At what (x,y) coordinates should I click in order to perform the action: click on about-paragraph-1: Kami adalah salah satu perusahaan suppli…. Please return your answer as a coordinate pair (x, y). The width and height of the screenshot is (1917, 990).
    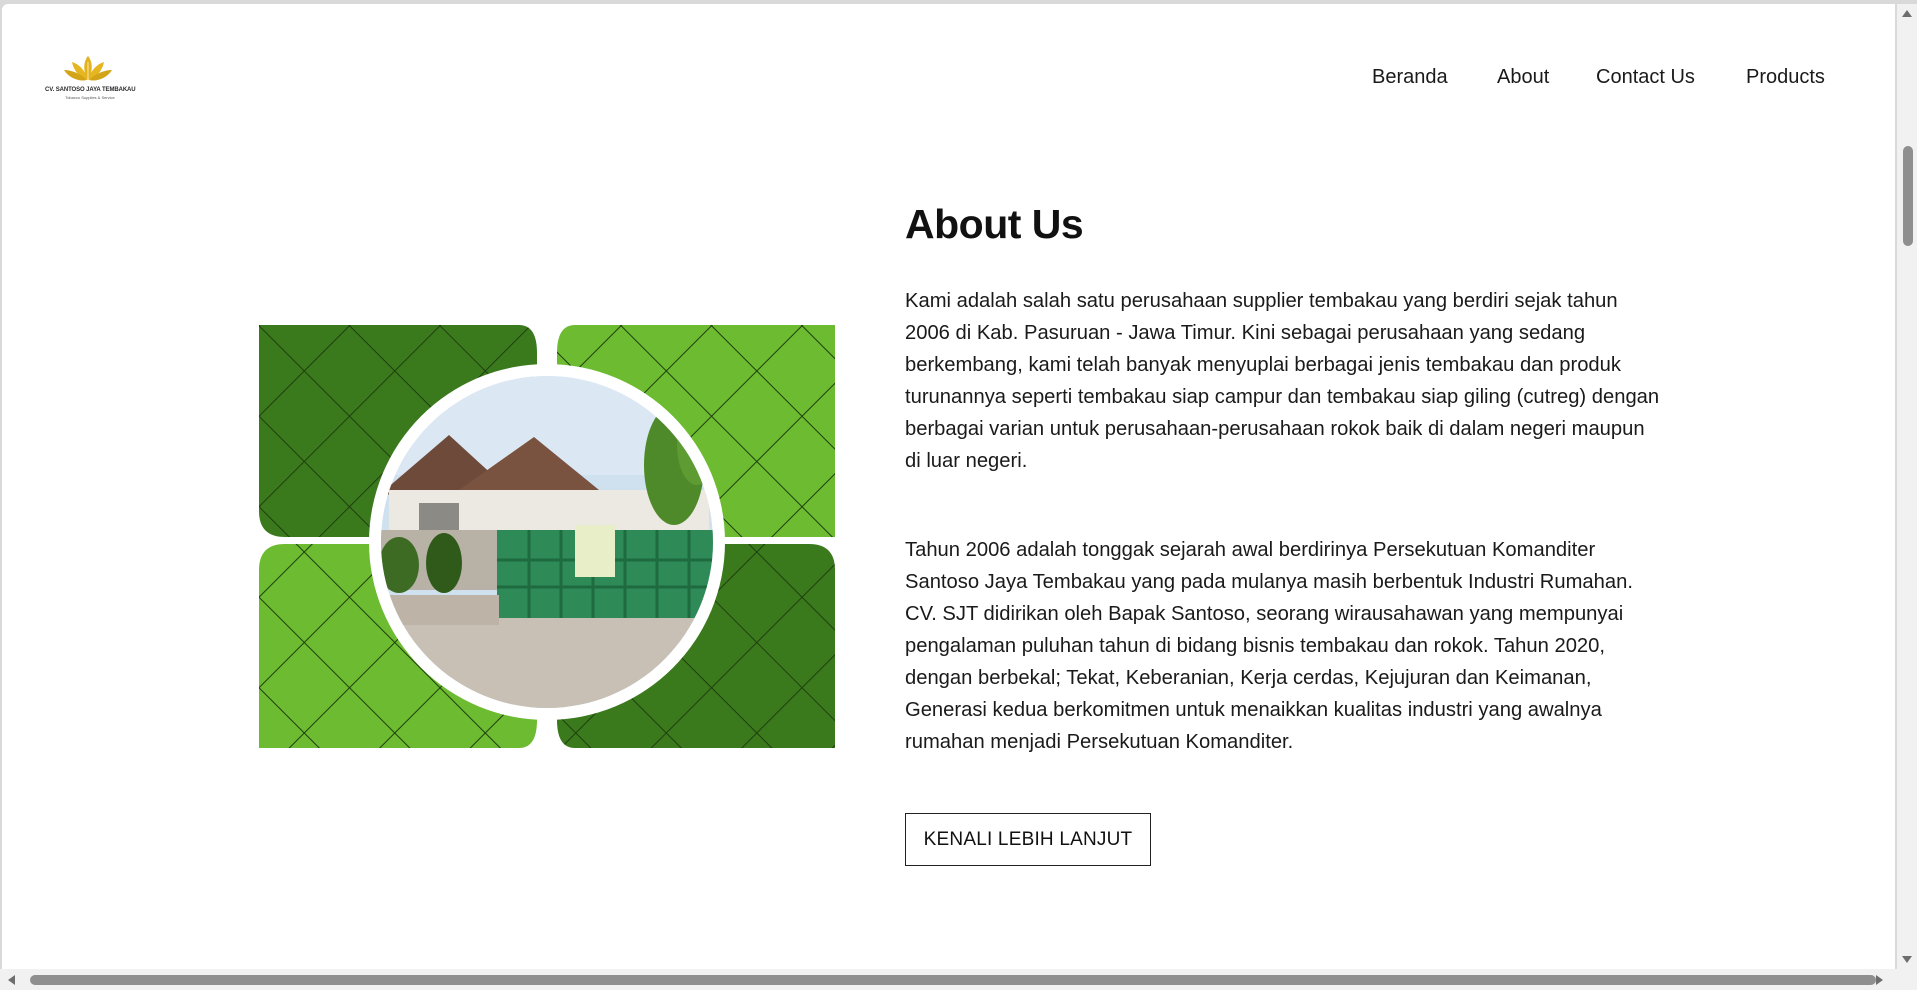
    Looking at the image, I should click on (1282, 381).